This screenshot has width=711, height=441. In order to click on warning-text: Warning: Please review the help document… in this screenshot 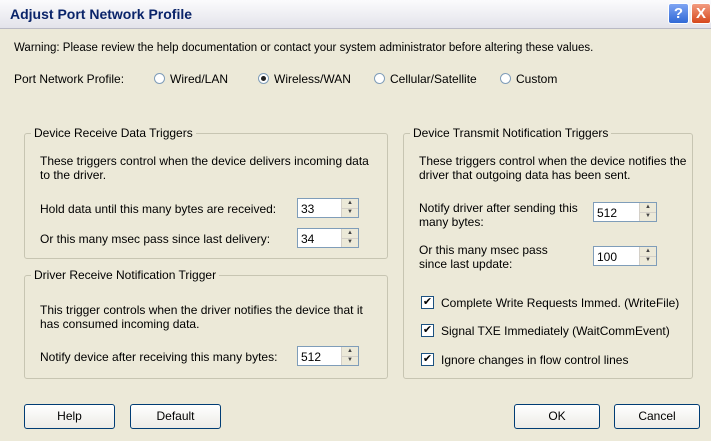, I will do `click(304, 48)`.